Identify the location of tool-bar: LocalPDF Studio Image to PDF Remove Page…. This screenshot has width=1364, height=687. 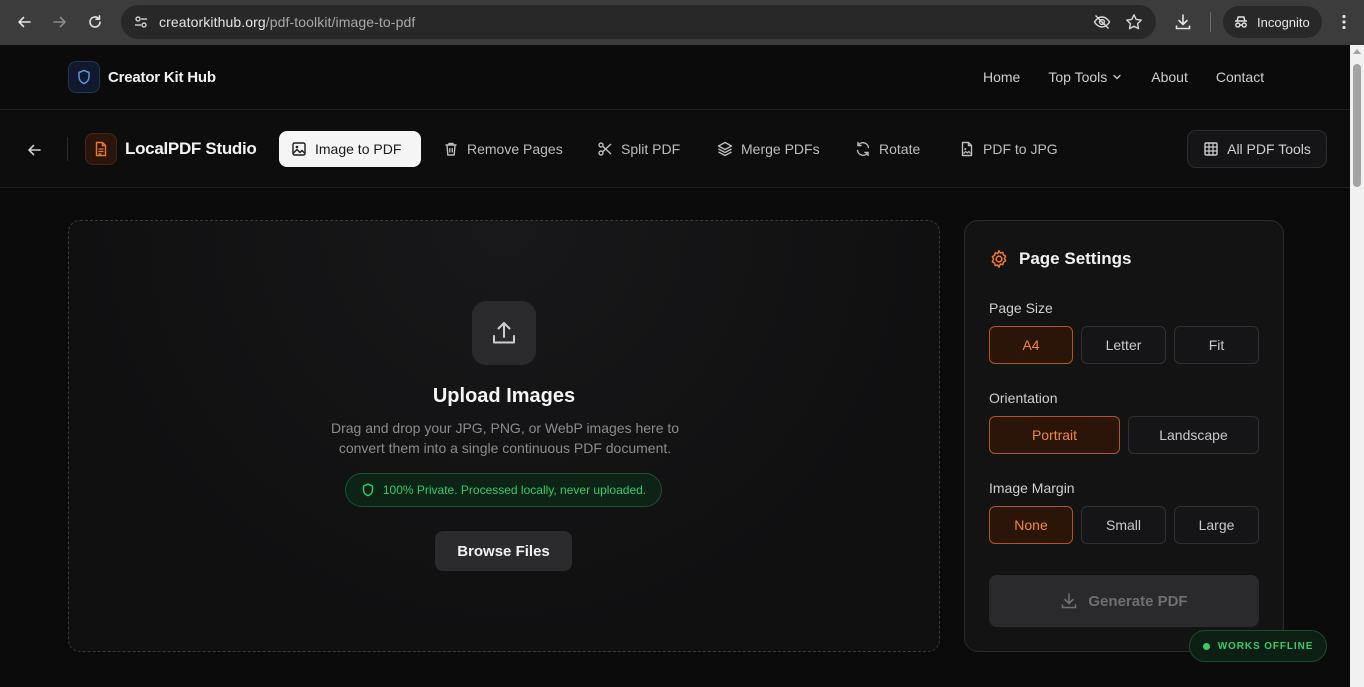
(675, 149).